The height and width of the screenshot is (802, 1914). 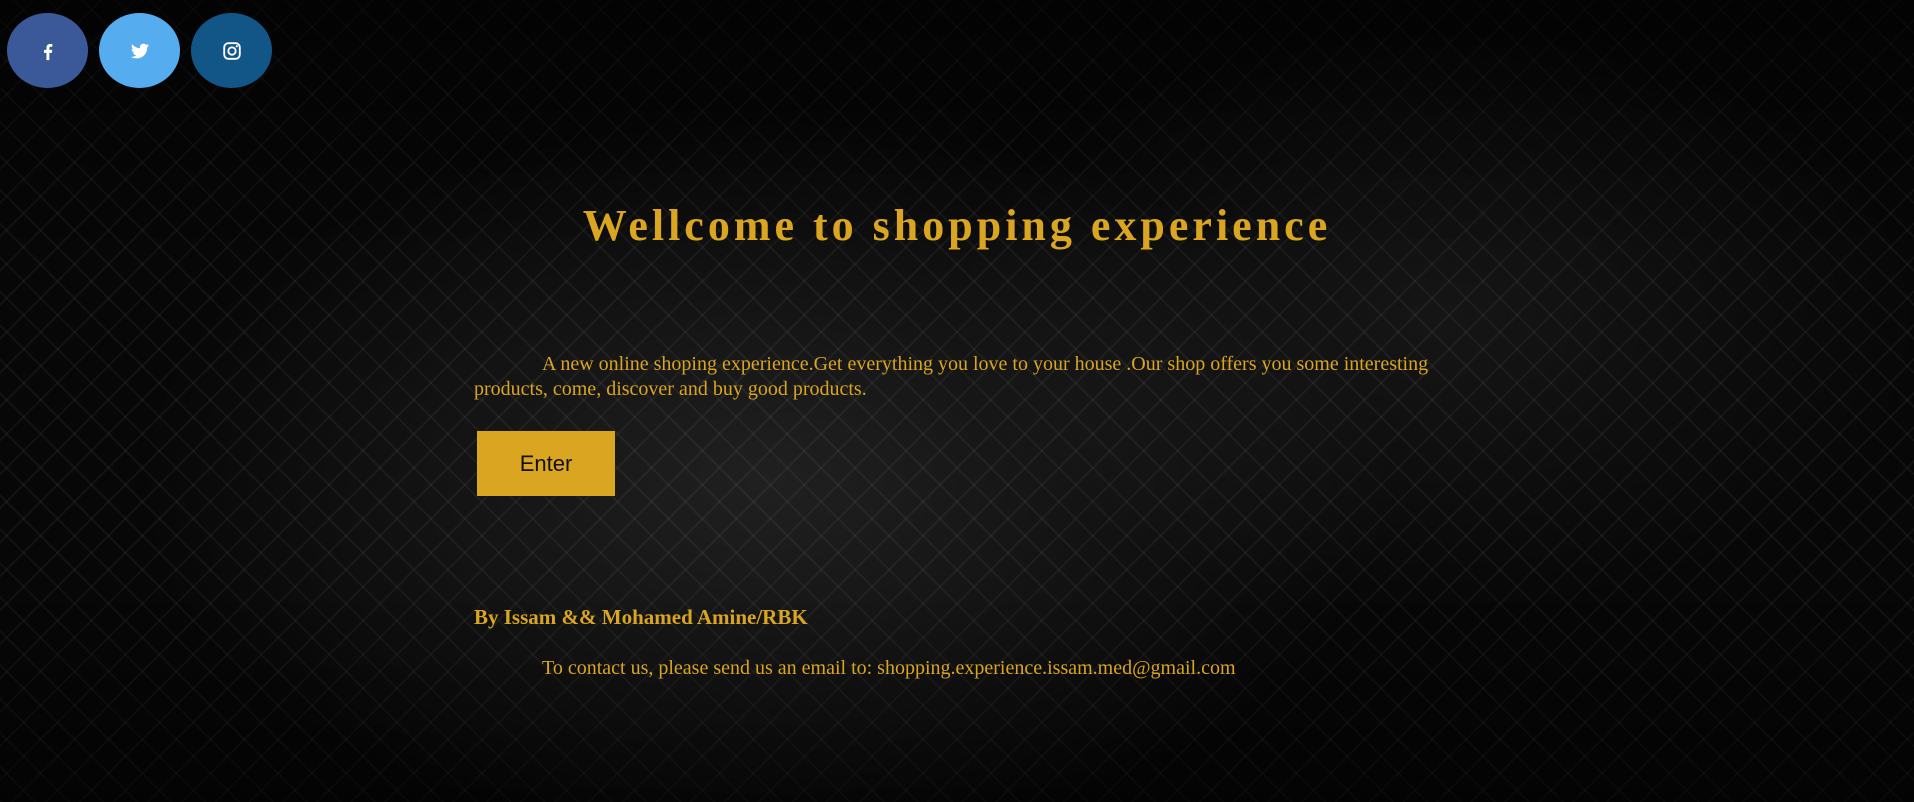 I want to click on facebook-button, so click(x=47, y=50).